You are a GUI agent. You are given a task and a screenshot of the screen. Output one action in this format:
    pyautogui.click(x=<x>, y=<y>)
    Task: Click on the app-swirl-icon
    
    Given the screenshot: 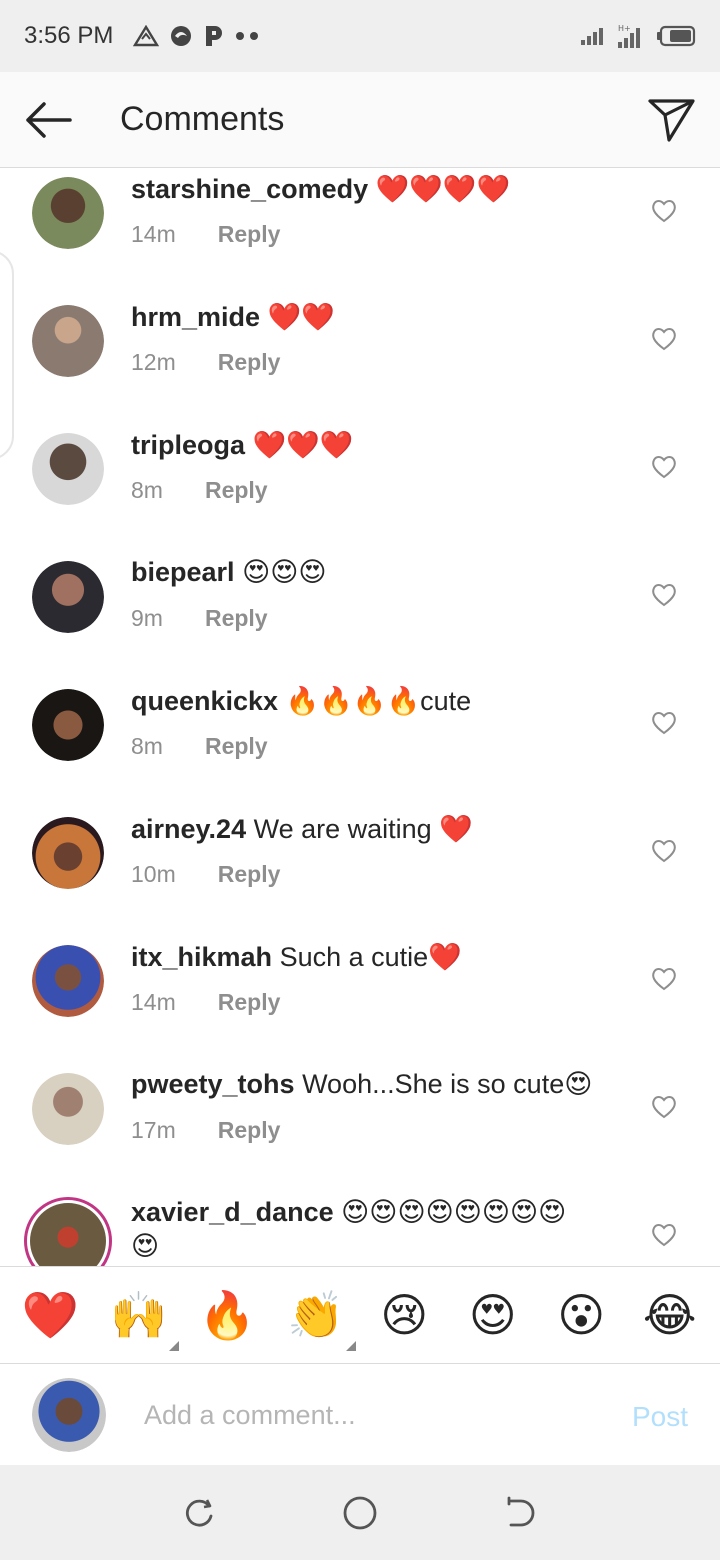 What is the action you would take?
    pyautogui.click(x=181, y=36)
    